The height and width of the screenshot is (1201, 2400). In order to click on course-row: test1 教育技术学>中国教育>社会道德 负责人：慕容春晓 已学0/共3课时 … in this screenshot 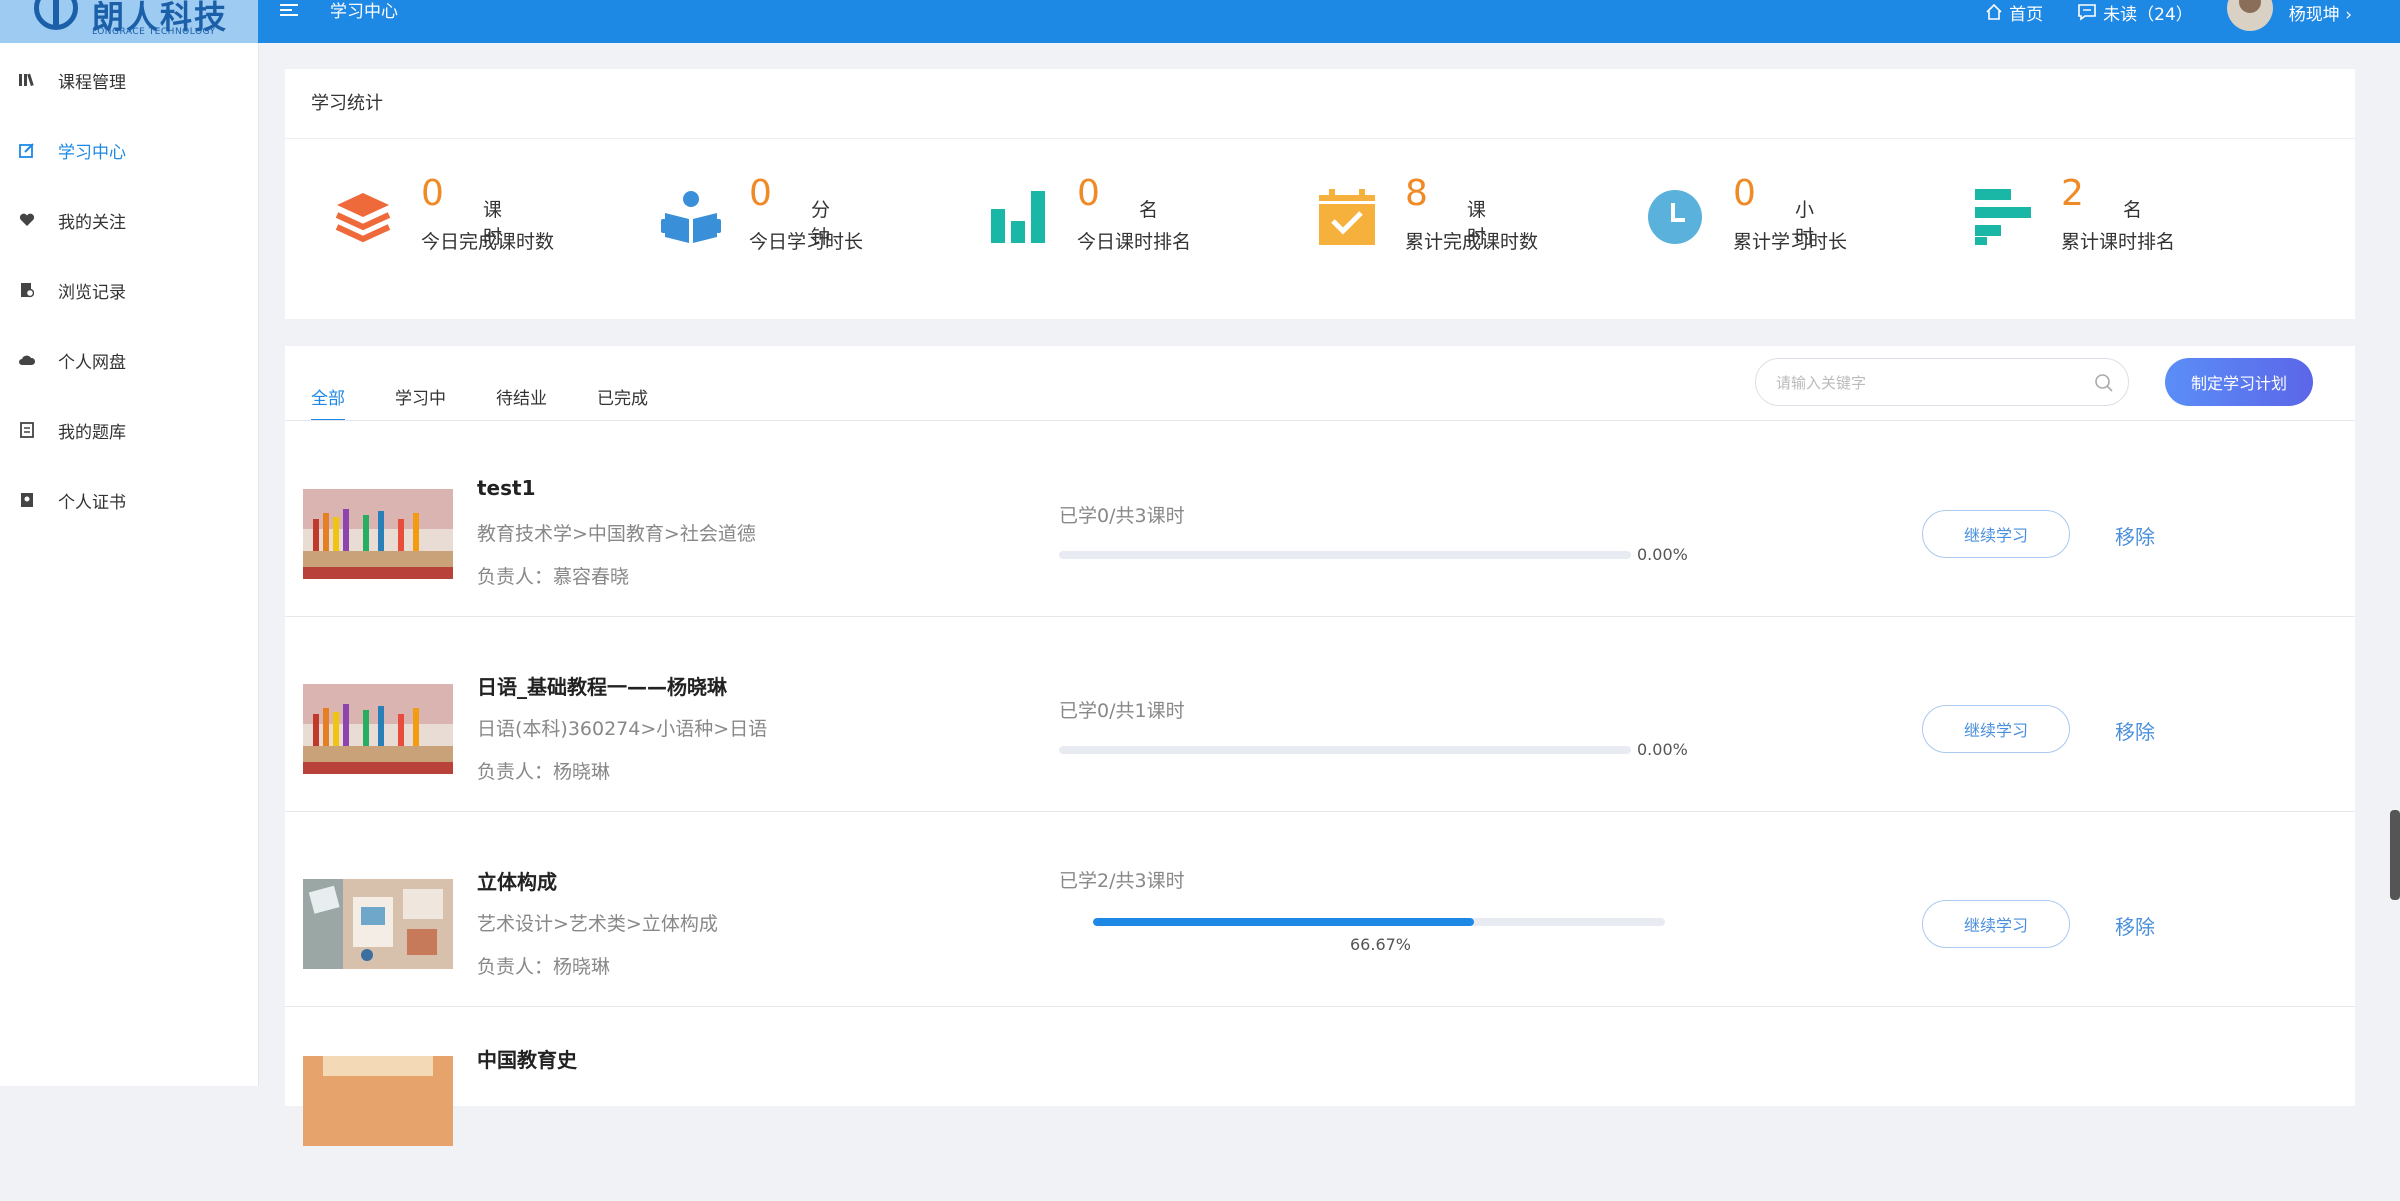, I will do `click(1320, 519)`.